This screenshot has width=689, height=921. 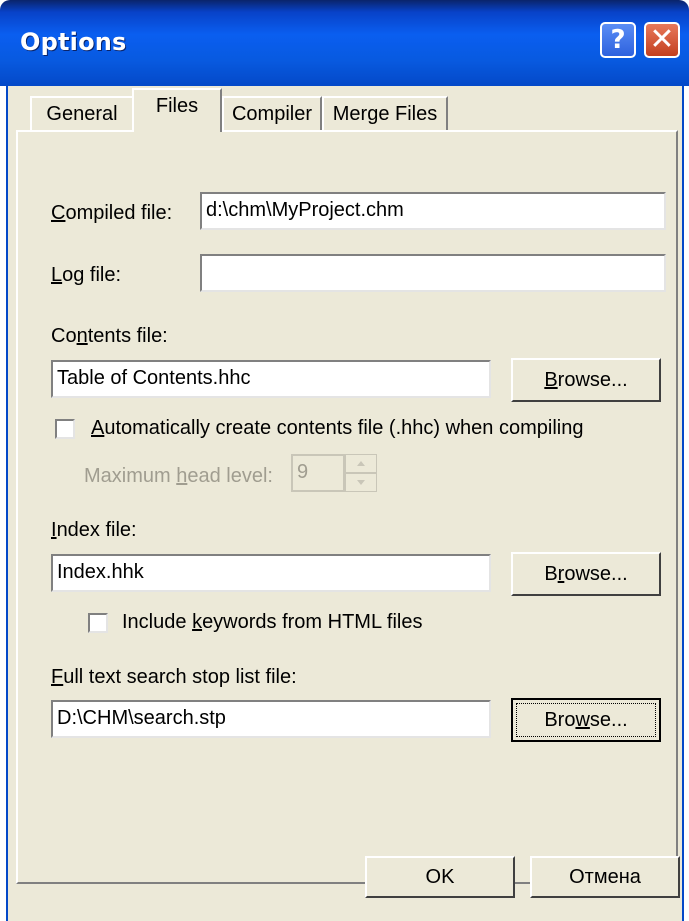 What do you see at coordinates (73, 42) in the screenshot?
I see `window-title: Options` at bounding box center [73, 42].